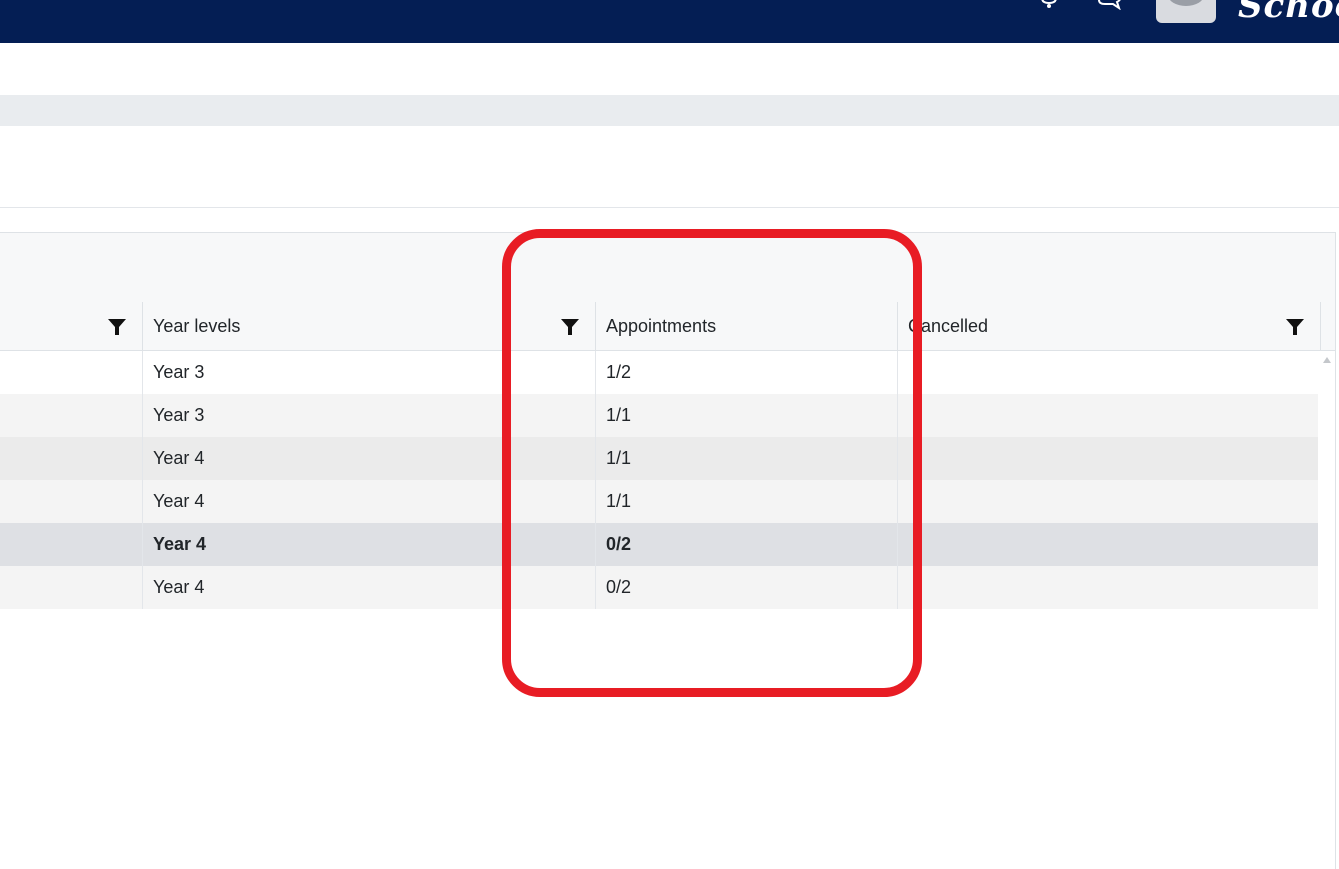 The height and width of the screenshot is (869, 1339). Describe the element at coordinates (1288, 13) in the screenshot. I see `brand-logo: School` at that location.